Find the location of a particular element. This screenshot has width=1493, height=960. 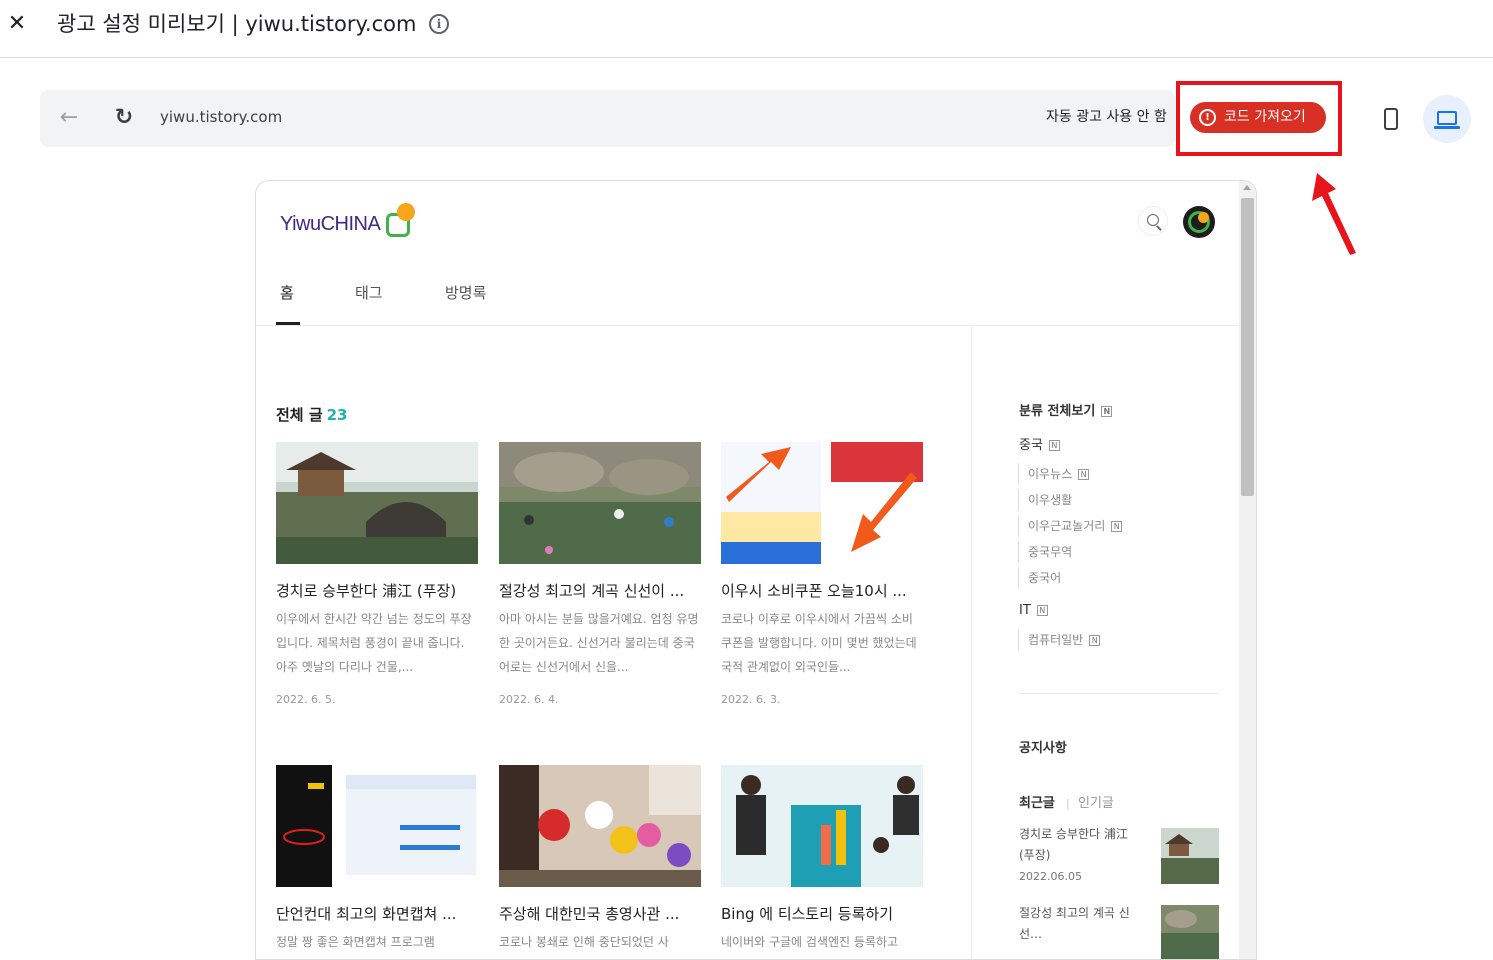

subcategory-chinese: 중국어 is located at coordinates (1039, 578).